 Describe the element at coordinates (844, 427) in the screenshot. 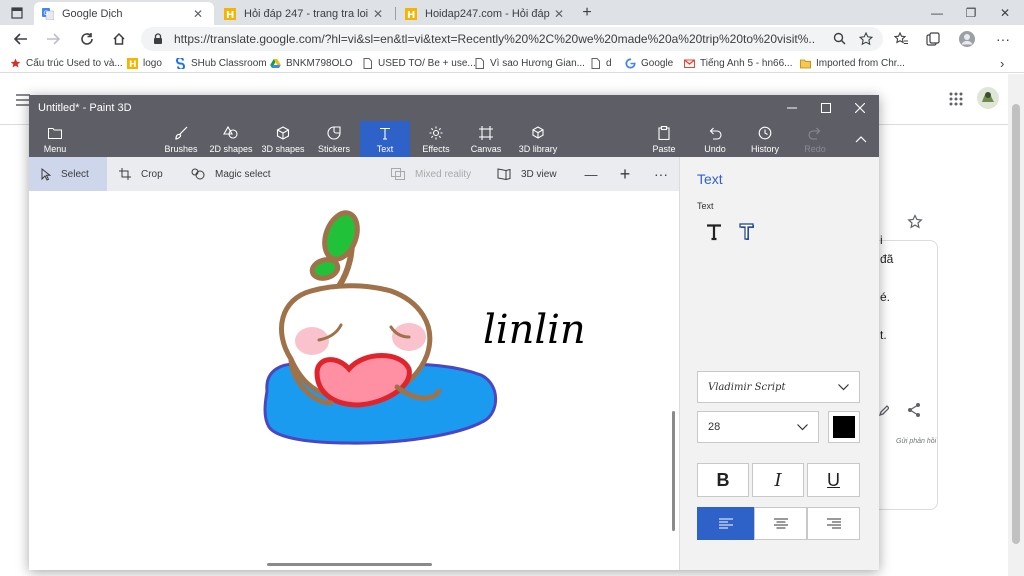

I see `text-color-picker` at that location.